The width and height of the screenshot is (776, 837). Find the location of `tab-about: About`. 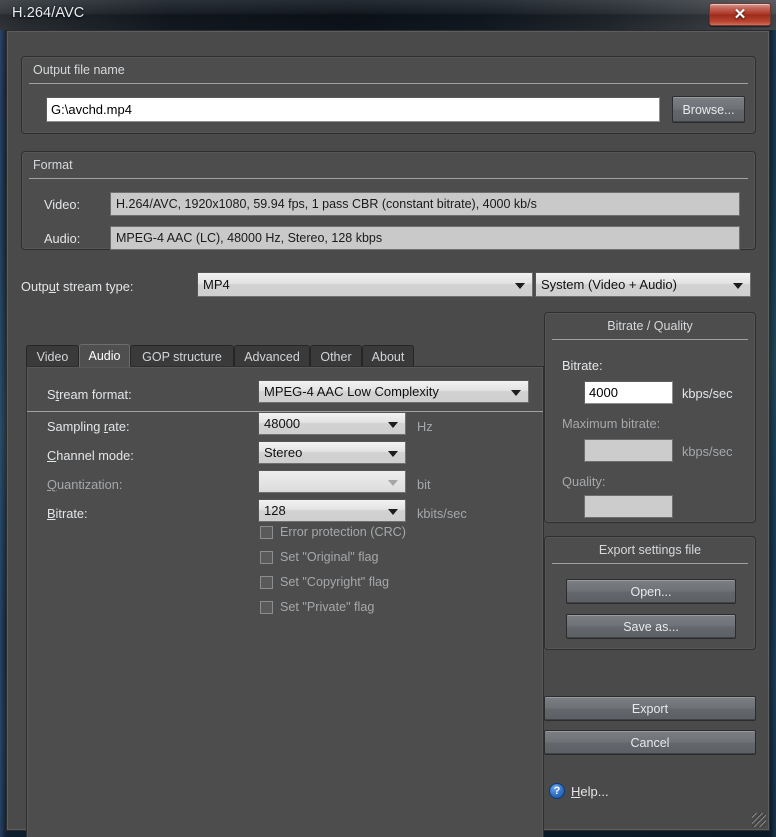

tab-about: About is located at coordinates (388, 356).